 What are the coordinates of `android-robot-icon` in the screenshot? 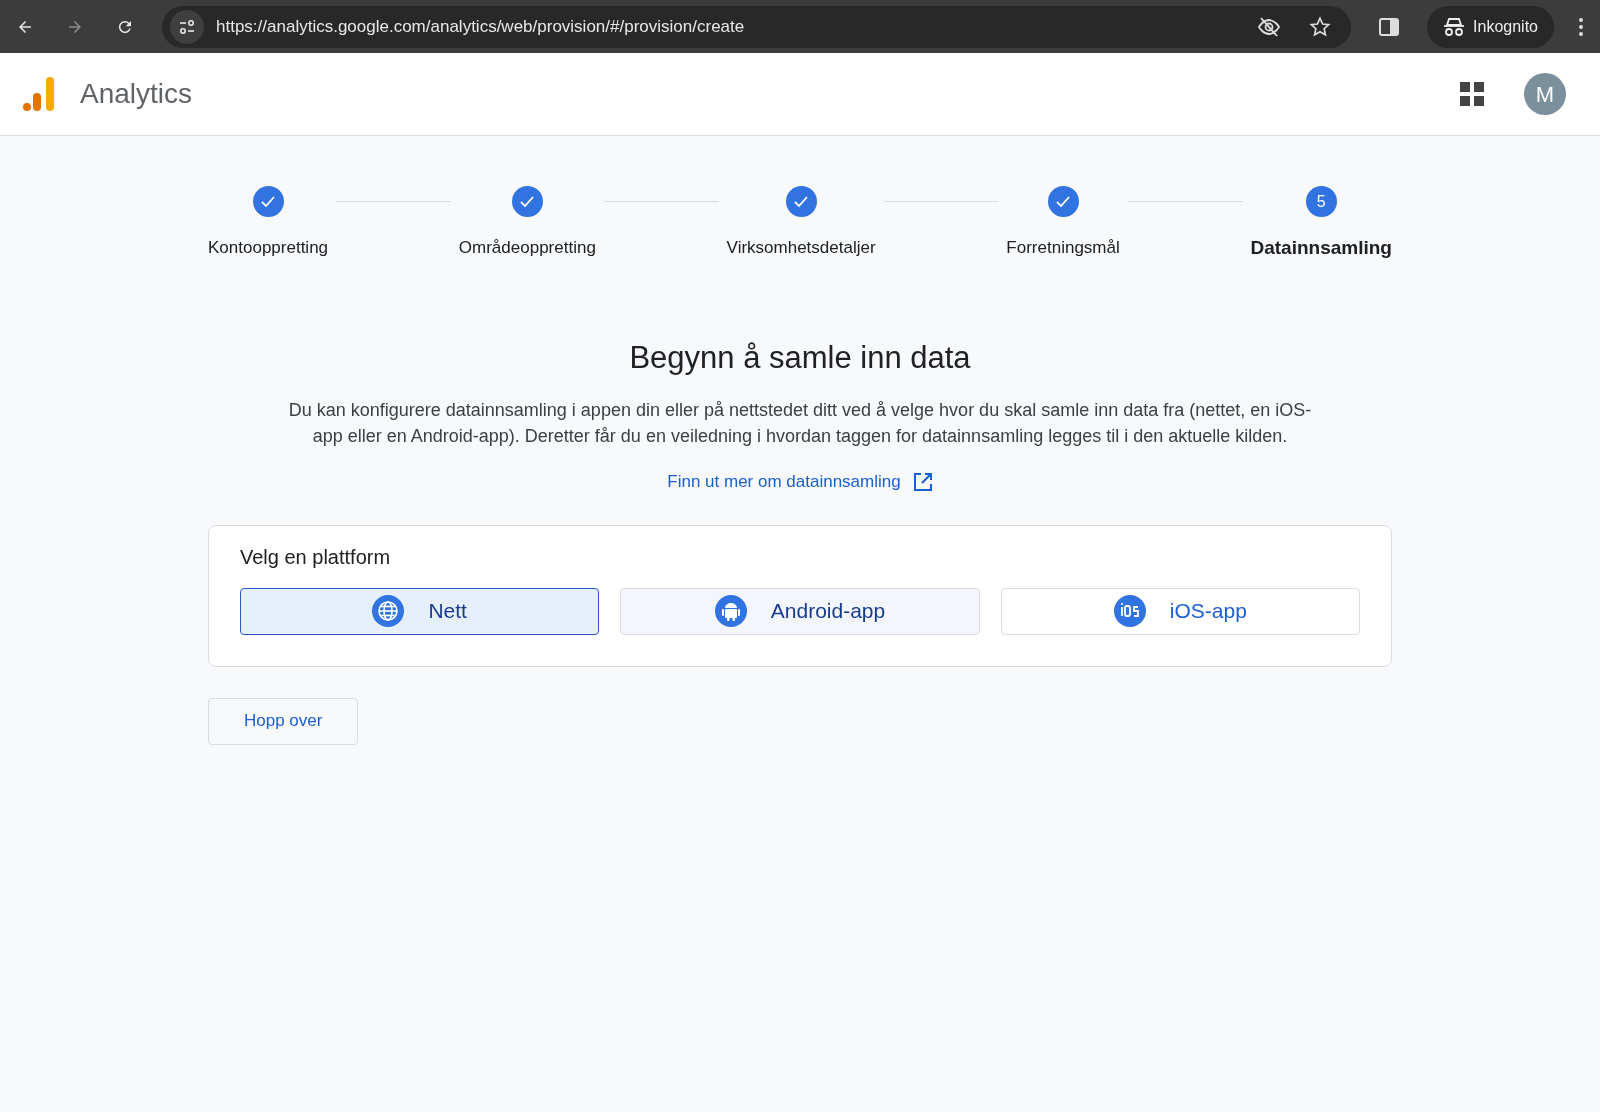 It's located at (730, 611).